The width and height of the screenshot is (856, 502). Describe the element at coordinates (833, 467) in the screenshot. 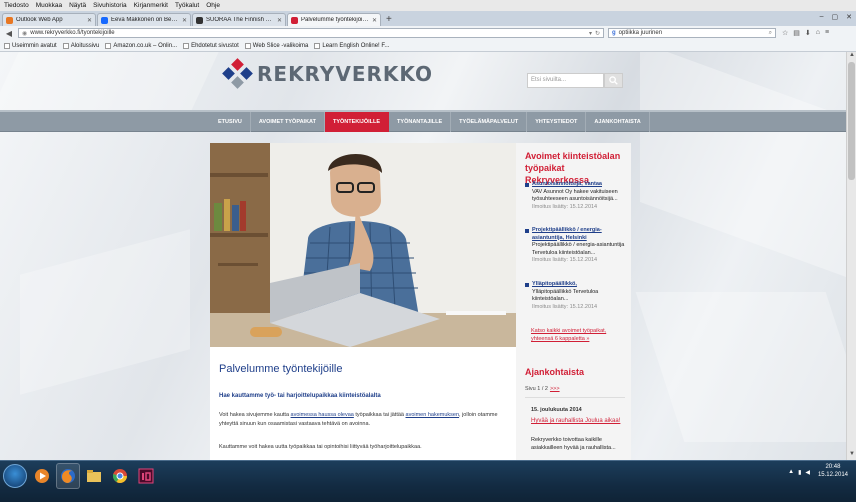

I see `clock-time: 20:48` at that location.